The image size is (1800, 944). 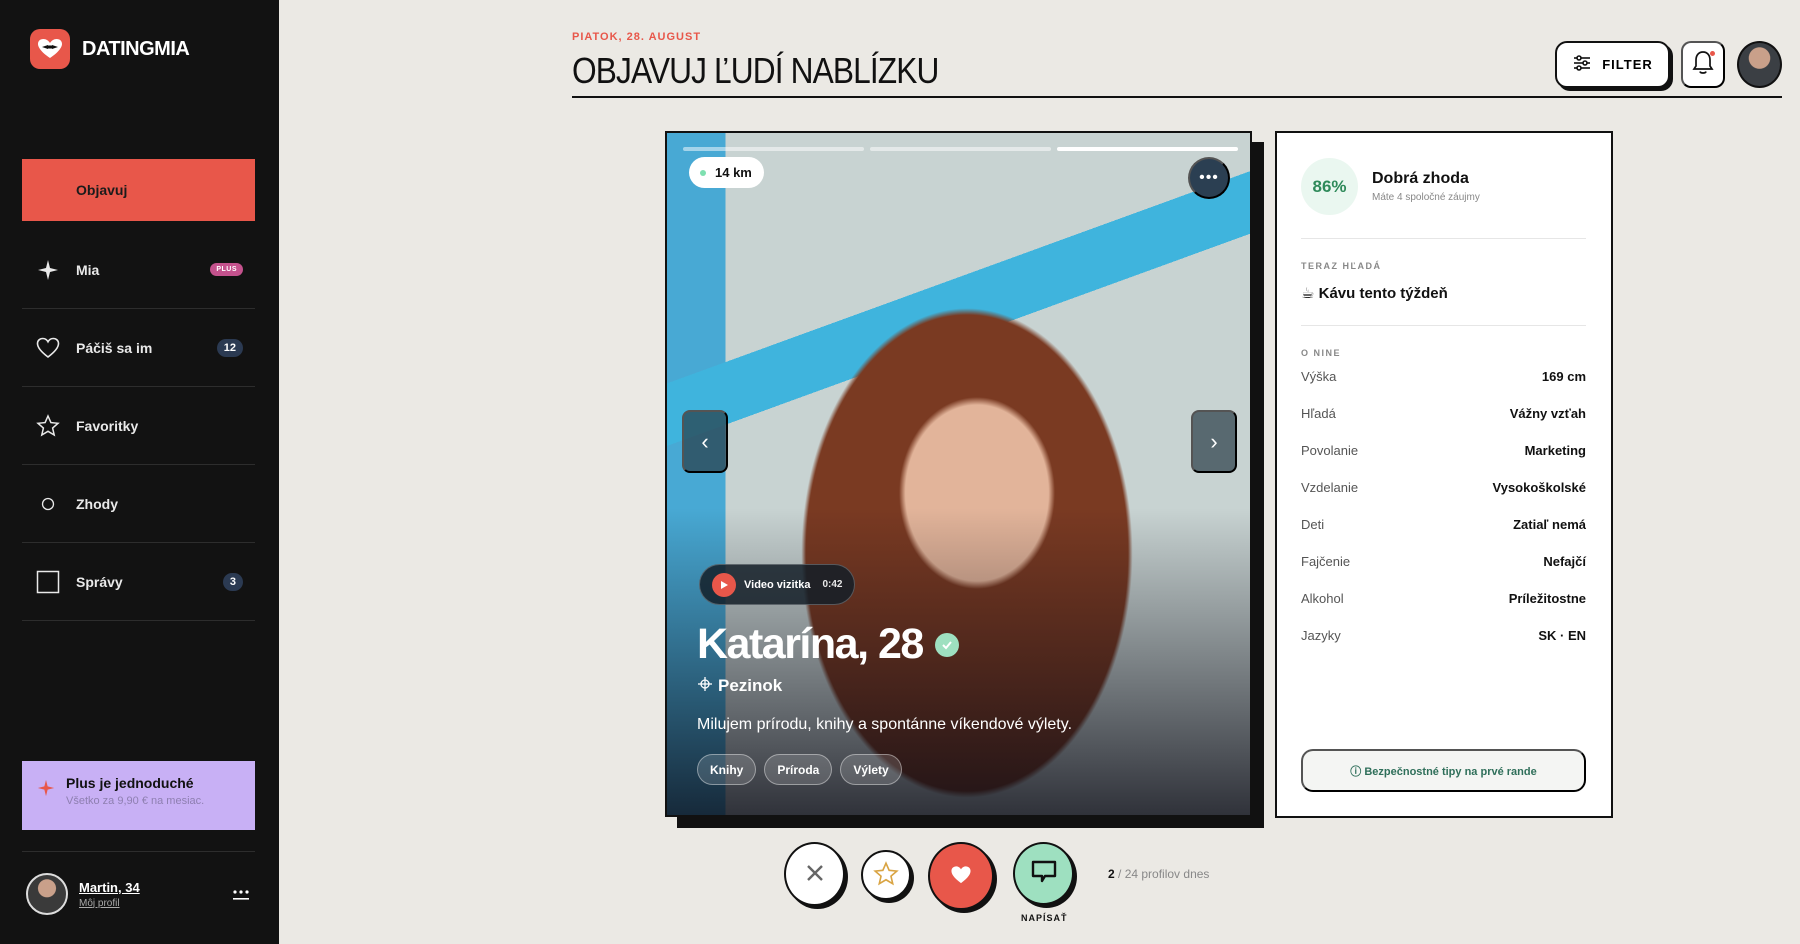 I want to click on header-avatar, so click(x=1759, y=64).